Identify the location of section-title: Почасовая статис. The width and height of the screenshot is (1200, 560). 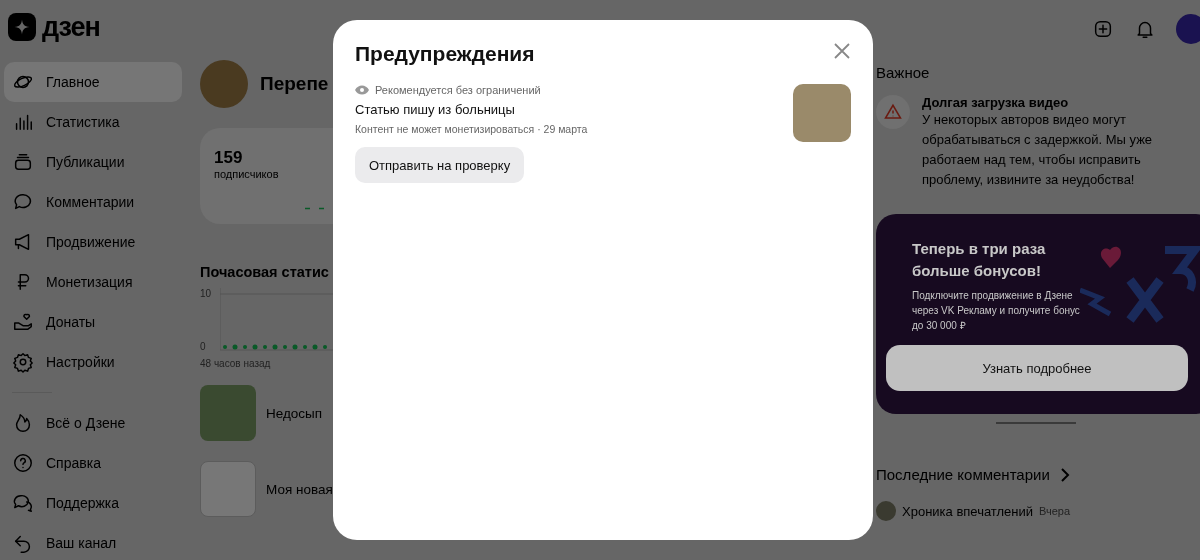
(264, 272).